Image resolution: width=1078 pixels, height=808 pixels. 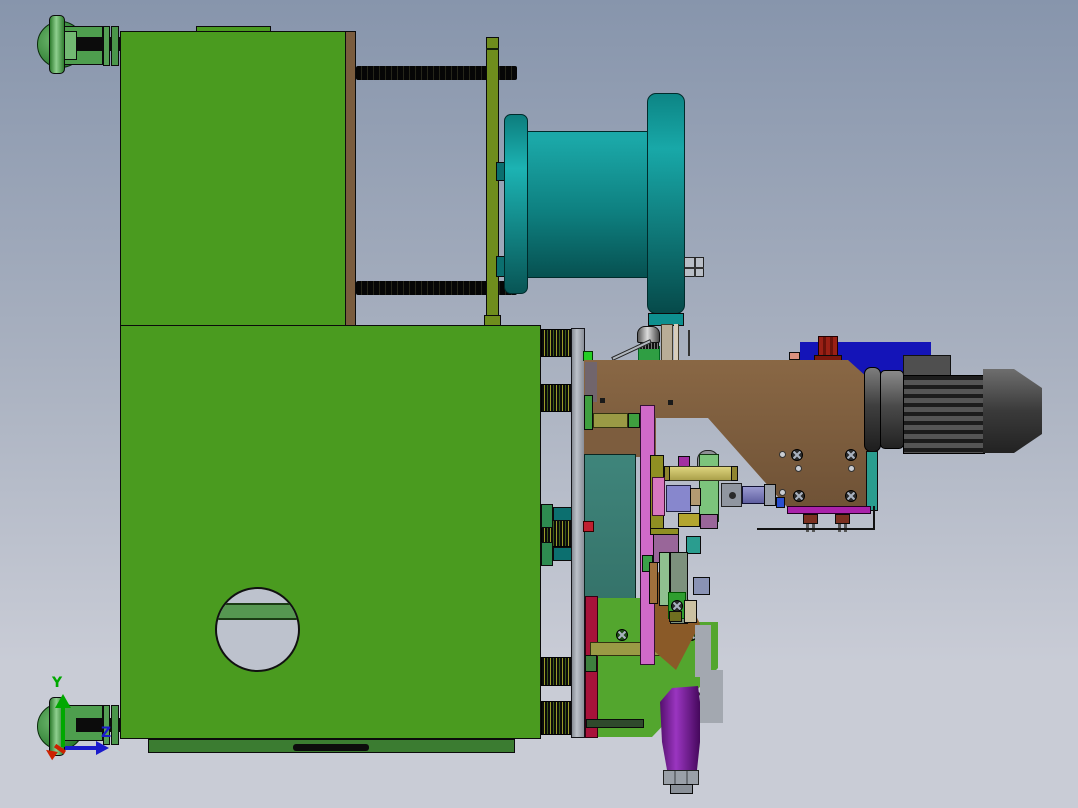 I want to click on teal-strip, so click(x=872, y=481).